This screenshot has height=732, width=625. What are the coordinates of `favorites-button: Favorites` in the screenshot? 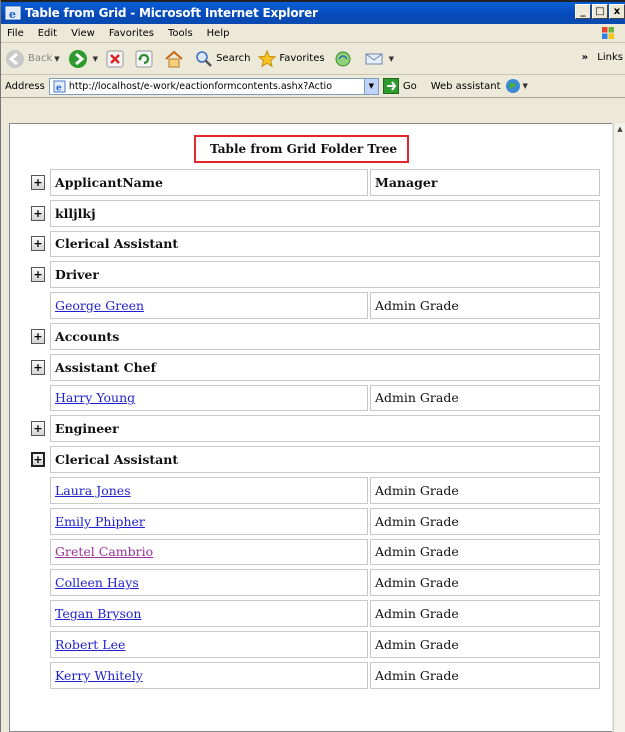 It's located at (291, 58).